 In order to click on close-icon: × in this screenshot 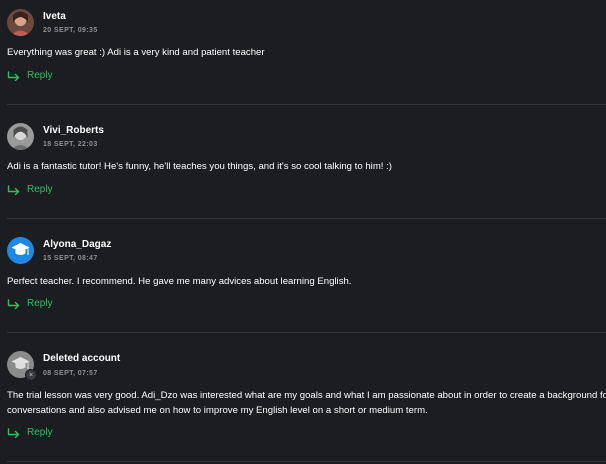, I will do `click(31, 375)`.